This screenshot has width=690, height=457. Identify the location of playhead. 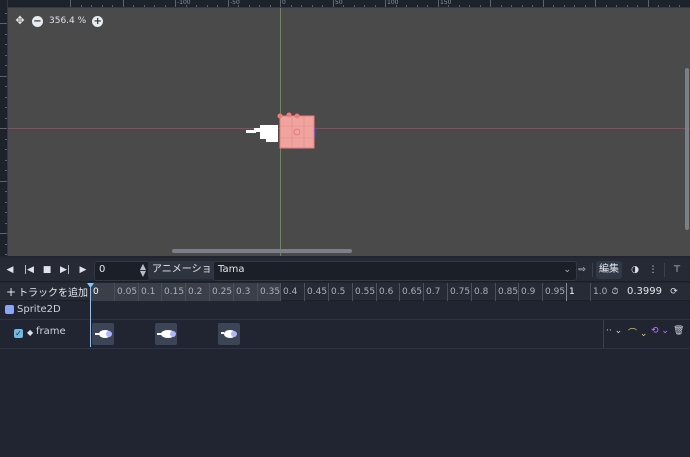
(90, 315).